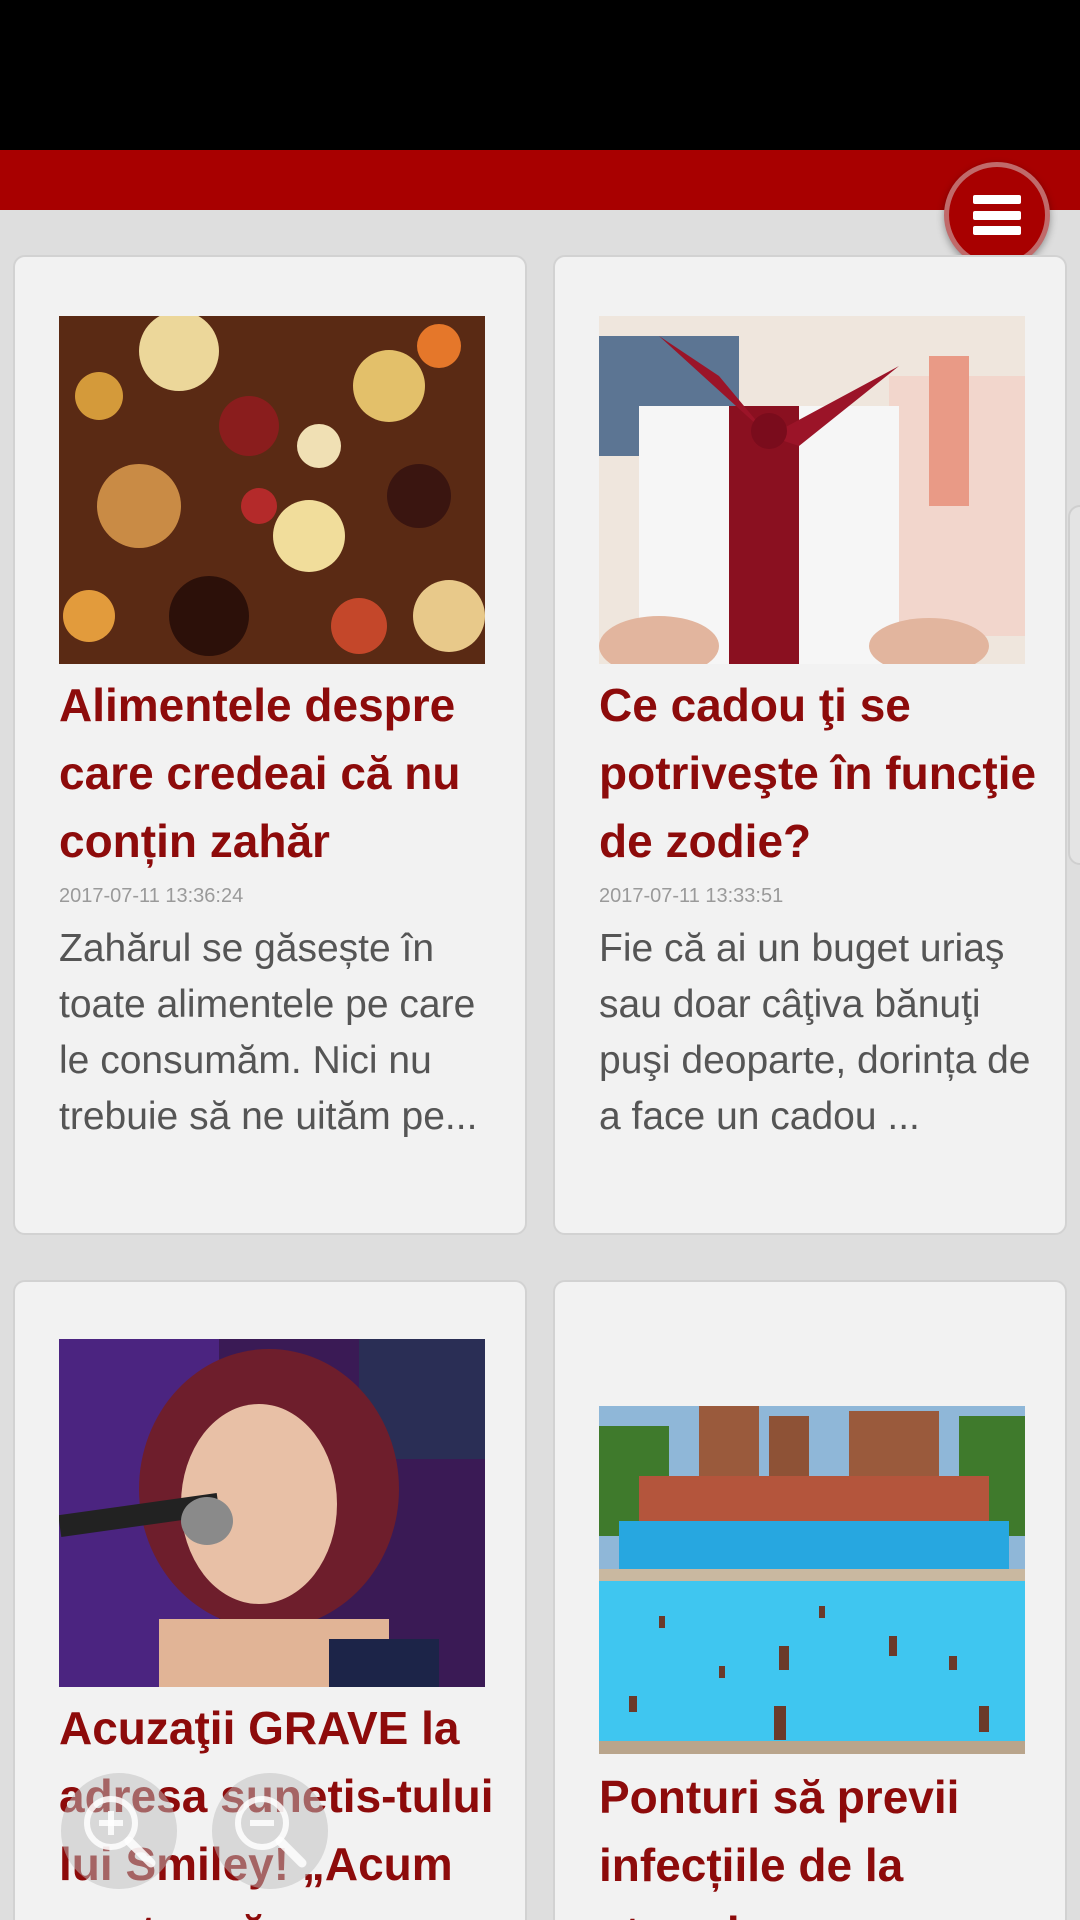 This screenshot has height=1920, width=1080. Describe the element at coordinates (540, 75) in the screenshot. I see `status-bar` at that location.